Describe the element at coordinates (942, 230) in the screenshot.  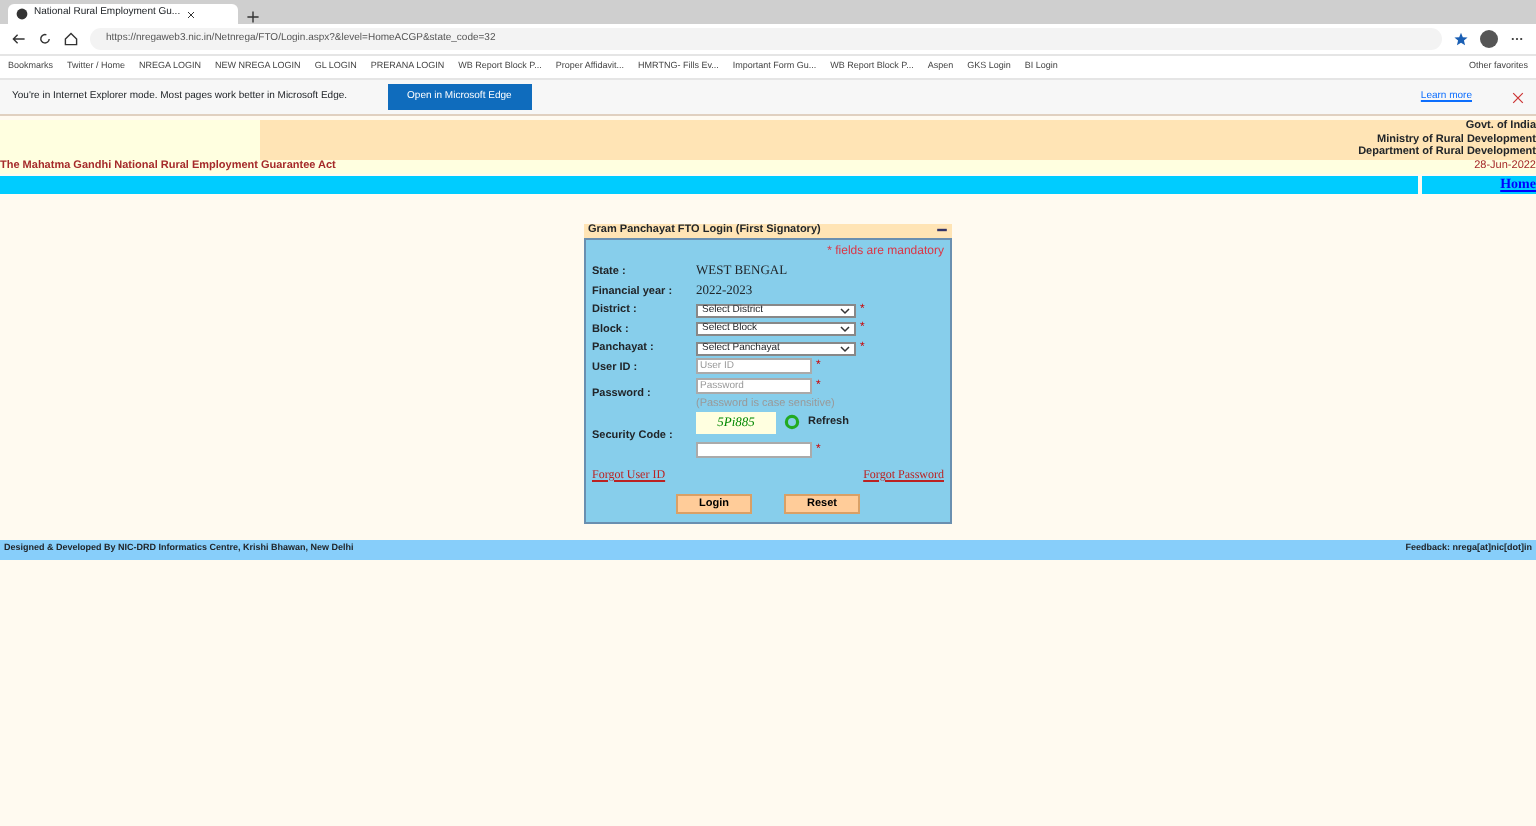
I see `minimize-icon` at that location.